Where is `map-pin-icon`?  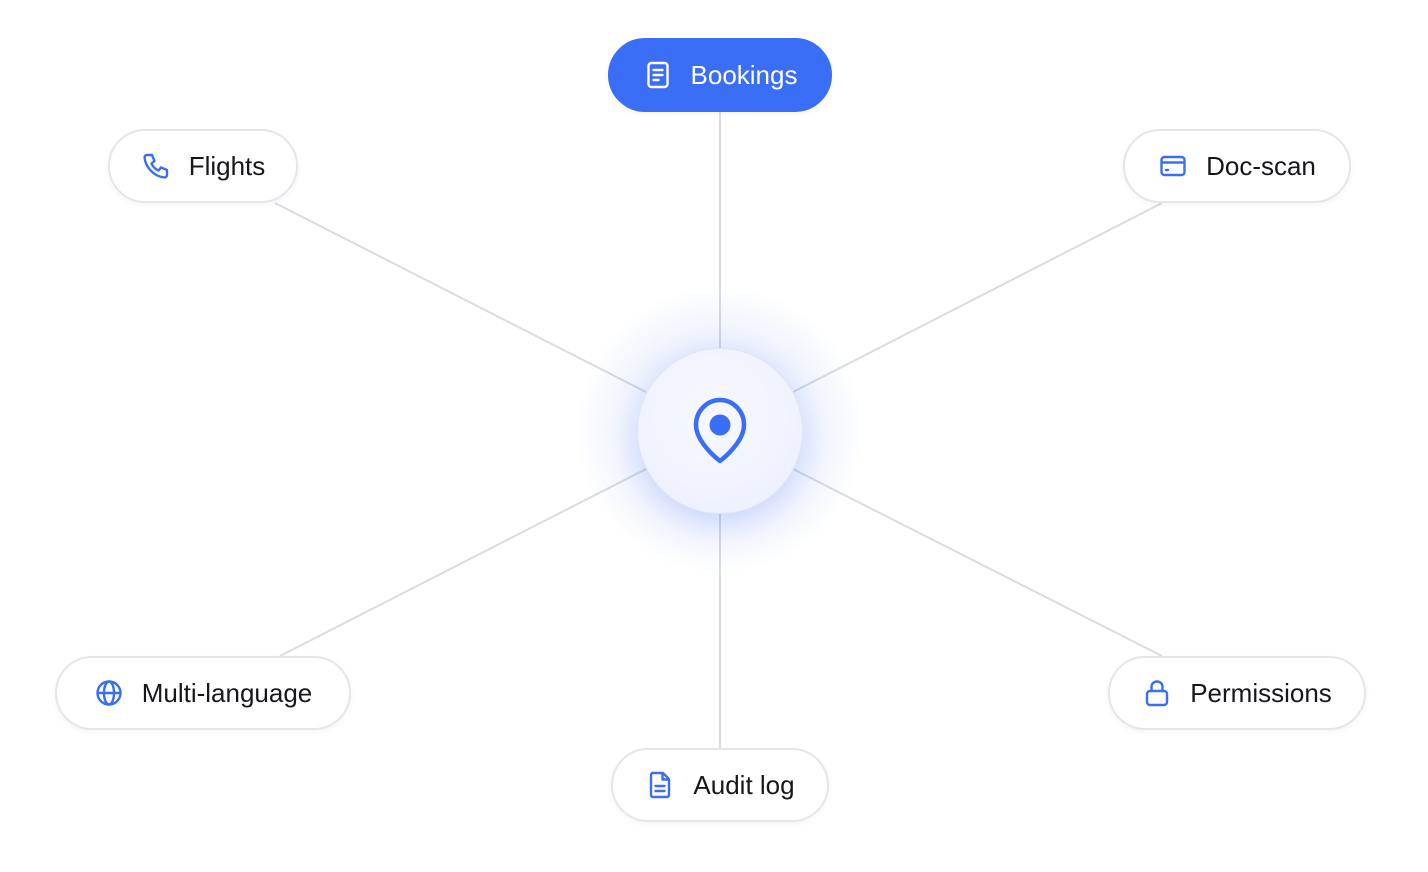
map-pin-icon is located at coordinates (720, 430).